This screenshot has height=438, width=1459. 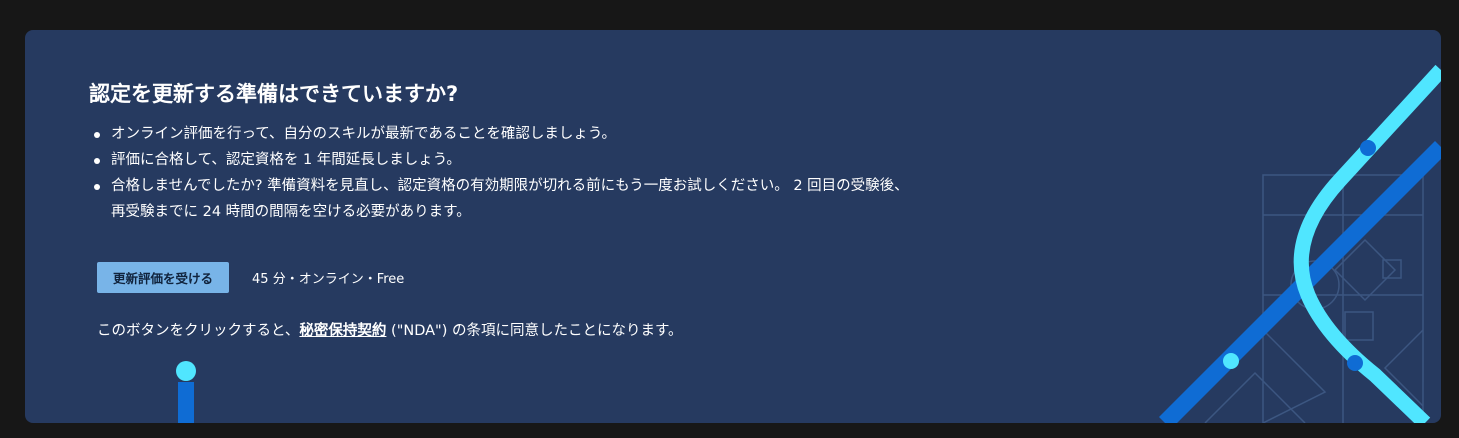 What do you see at coordinates (198, 331) in the screenshot?
I see `nda-prefix: このボタンをクリックすると、` at bounding box center [198, 331].